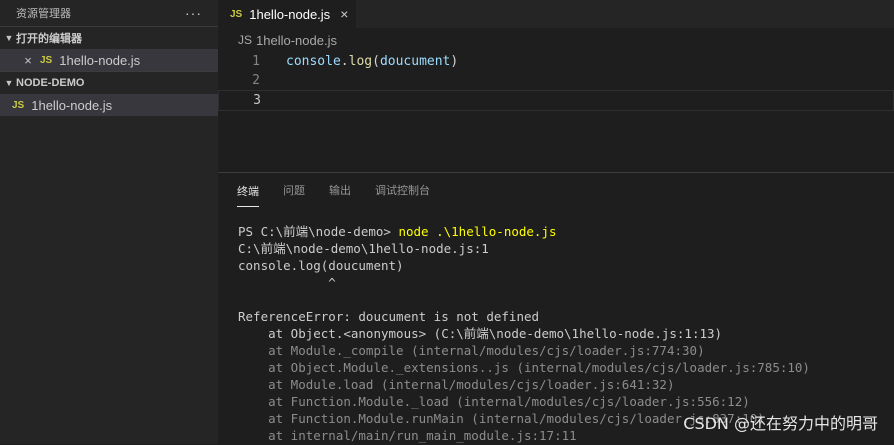 This screenshot has height=445, width=894. I want to click on editor-tab: JS 1hello-node.js ×, so click(287, 14).